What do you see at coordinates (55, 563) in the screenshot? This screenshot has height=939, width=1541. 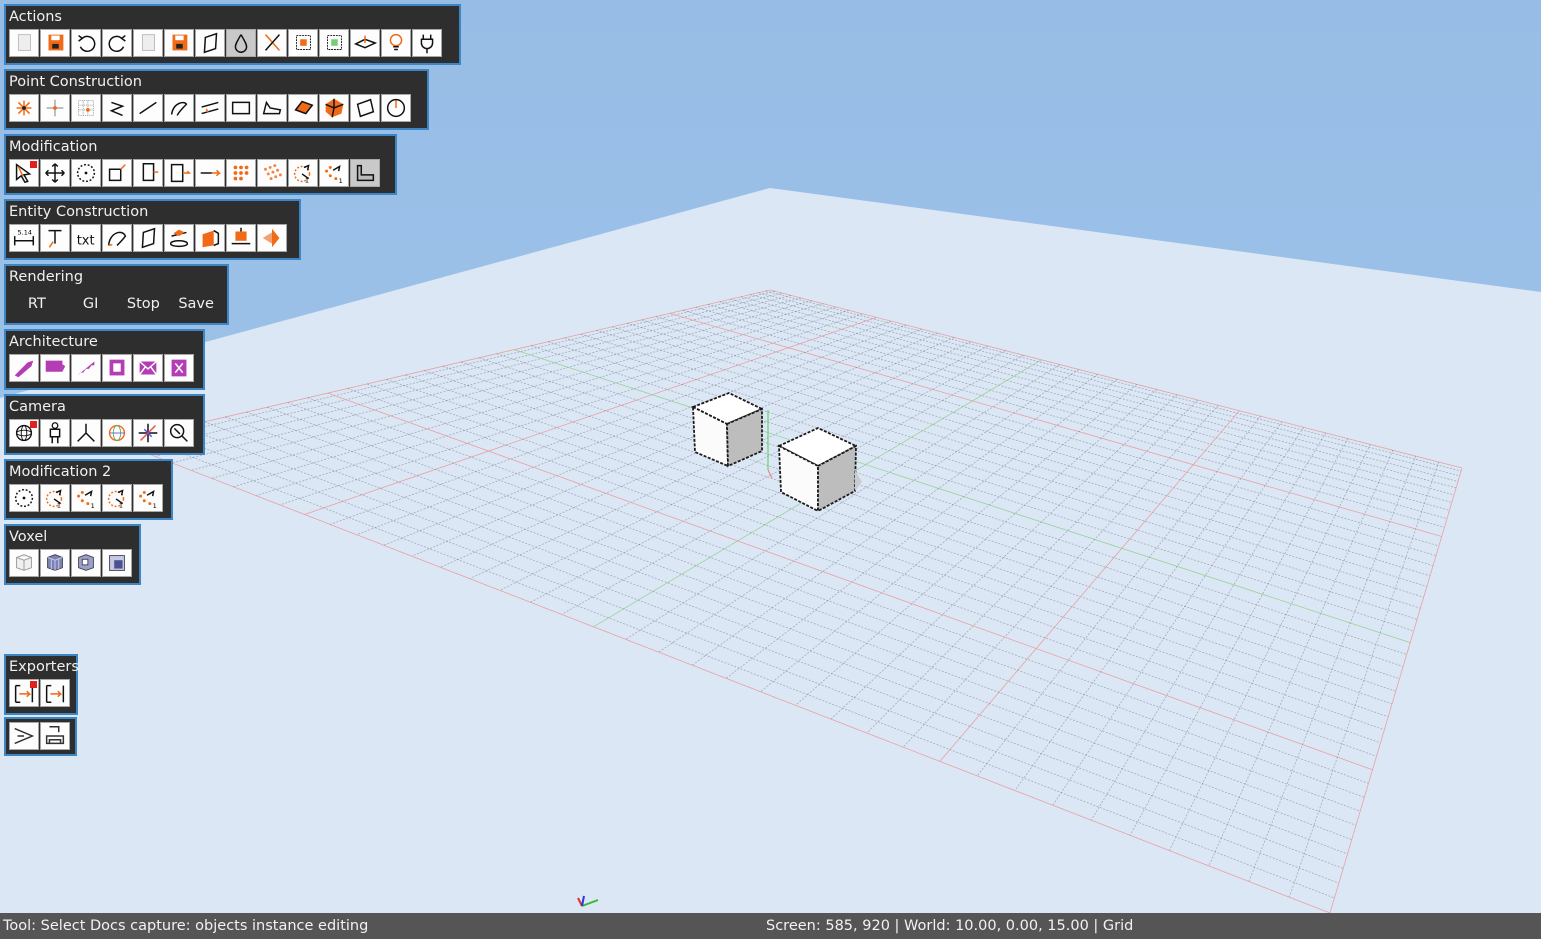 I see `voxel-cube-tool-button` at bounding box center [55, 563].